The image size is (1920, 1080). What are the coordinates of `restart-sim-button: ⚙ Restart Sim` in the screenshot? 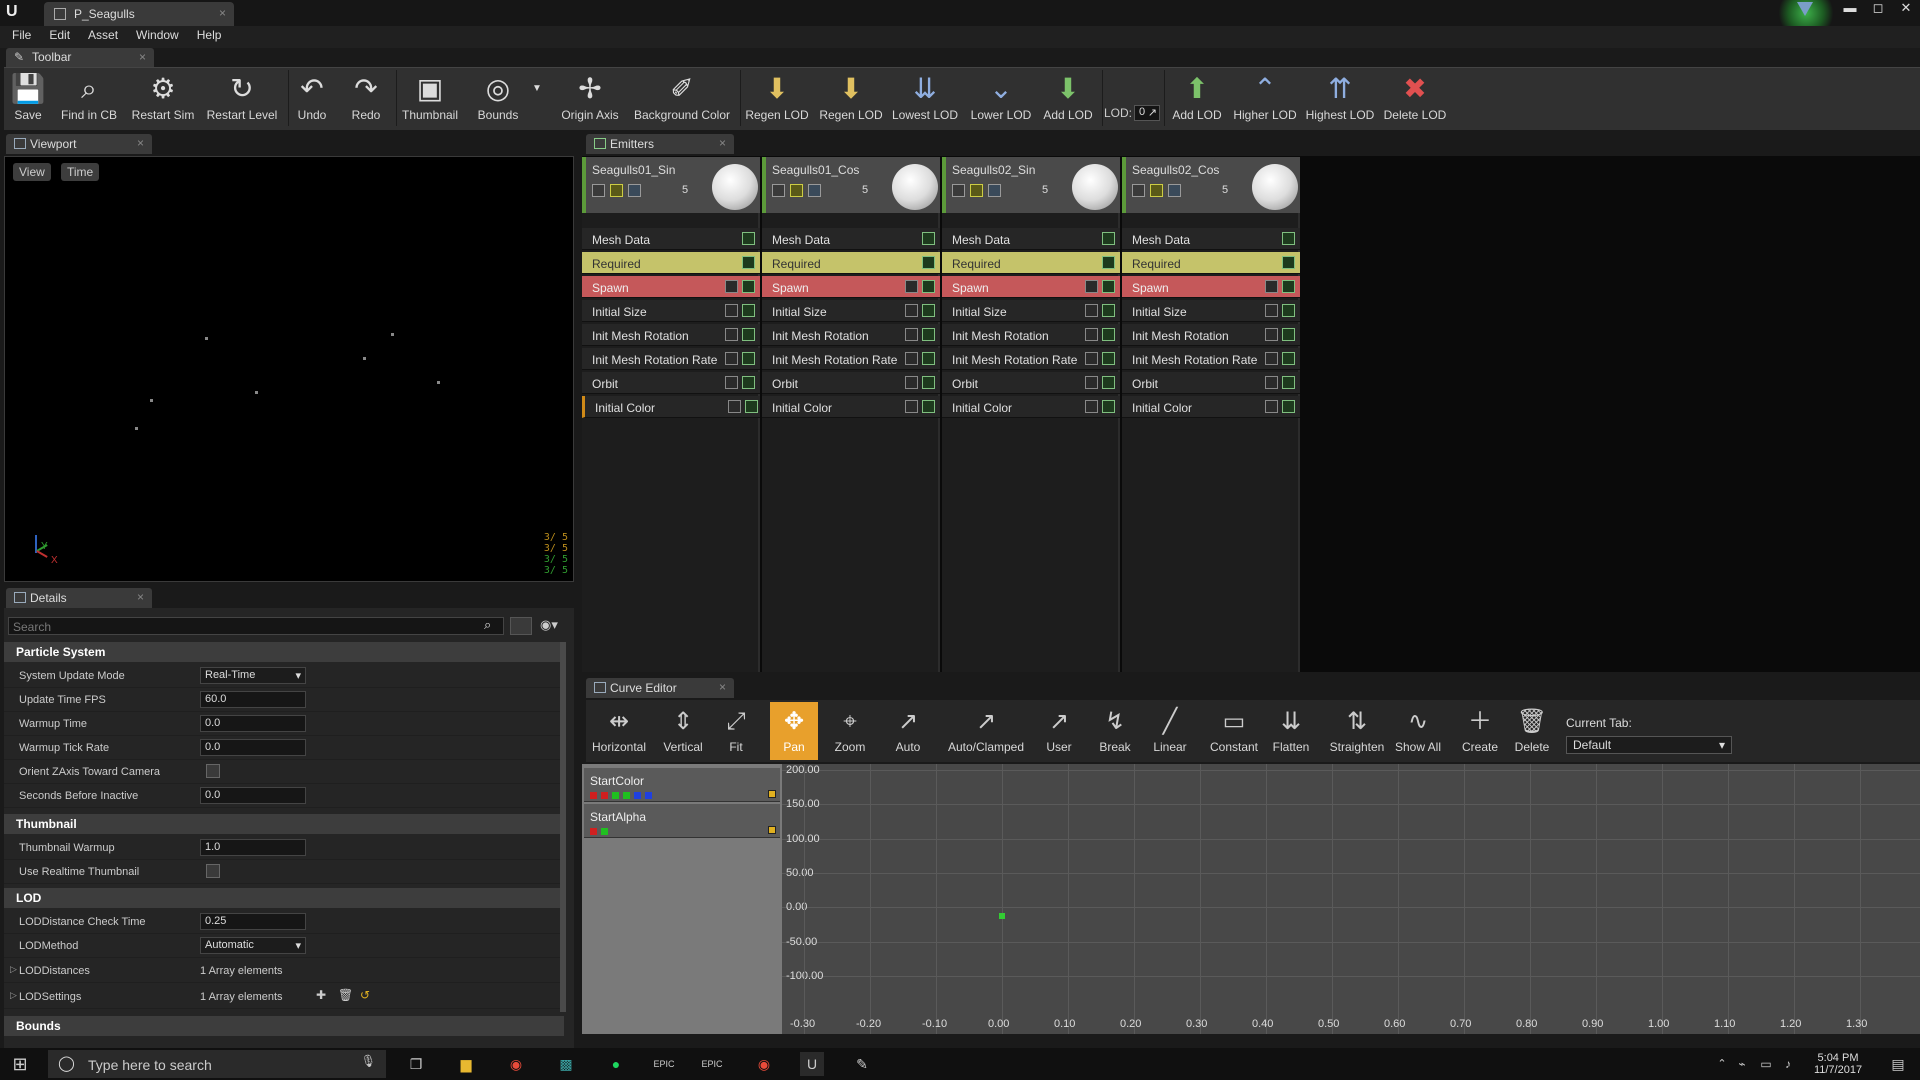 It's located at (163, 98).